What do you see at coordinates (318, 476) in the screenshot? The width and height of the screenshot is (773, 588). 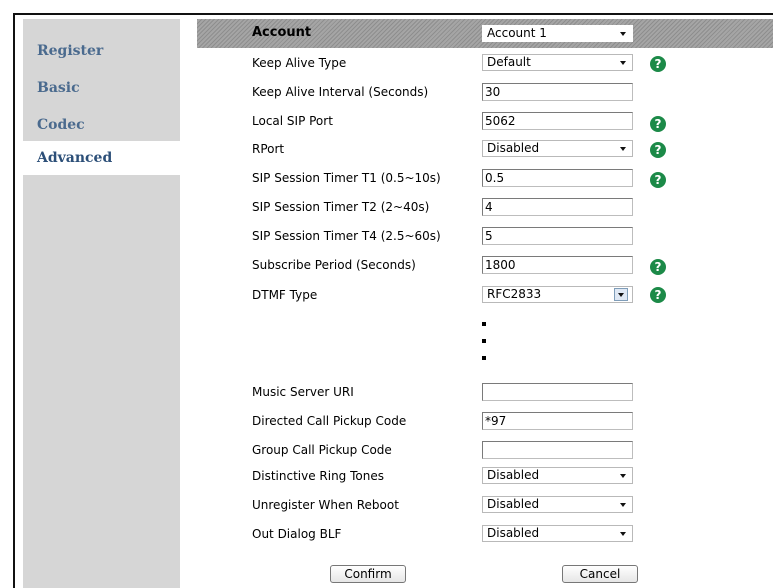 I see `distinctive-ring-label: Distinctive Ring Tones` at bounding box center [318, 476].